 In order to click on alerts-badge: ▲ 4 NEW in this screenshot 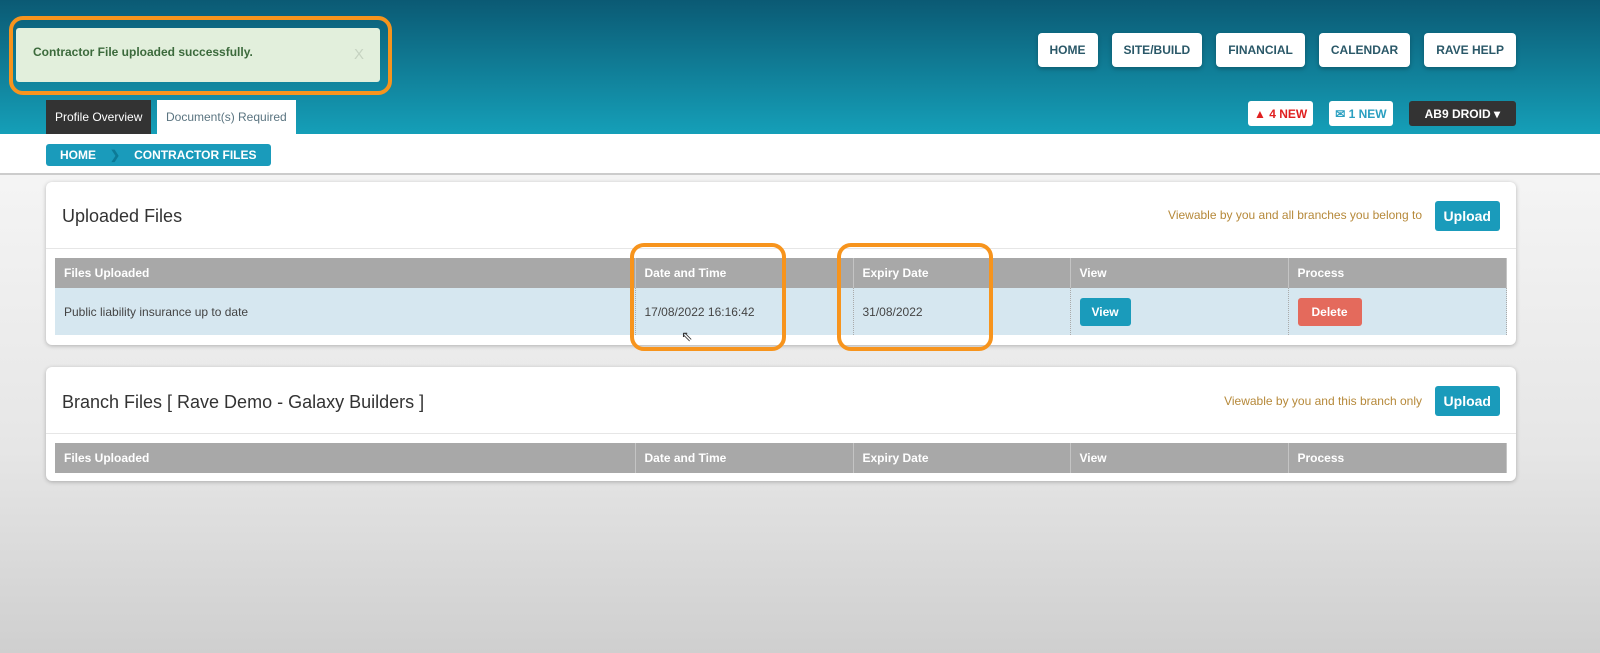, I will do `click(1280, 113)`.